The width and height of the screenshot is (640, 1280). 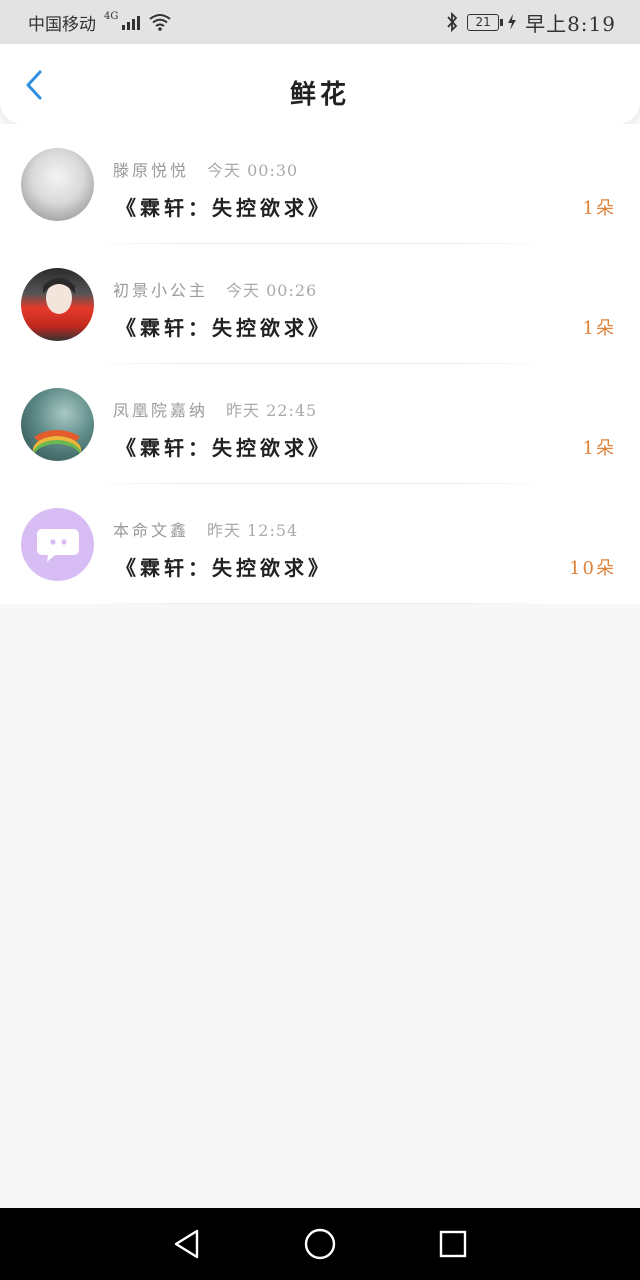 What do you see at coordinates (592, 568) in the screenshot?
I see `flower-count: 10朵` at bounding box center [592, 568].